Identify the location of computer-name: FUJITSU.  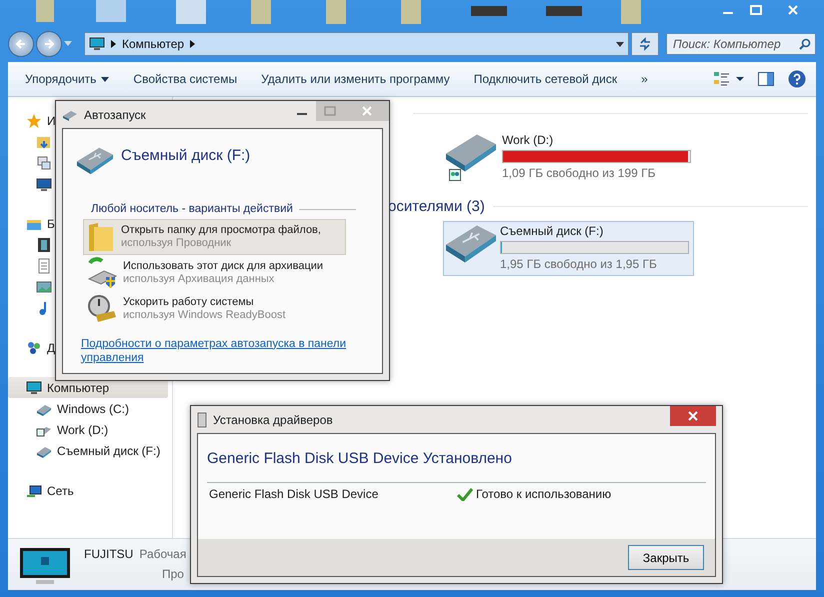
(109, 554).